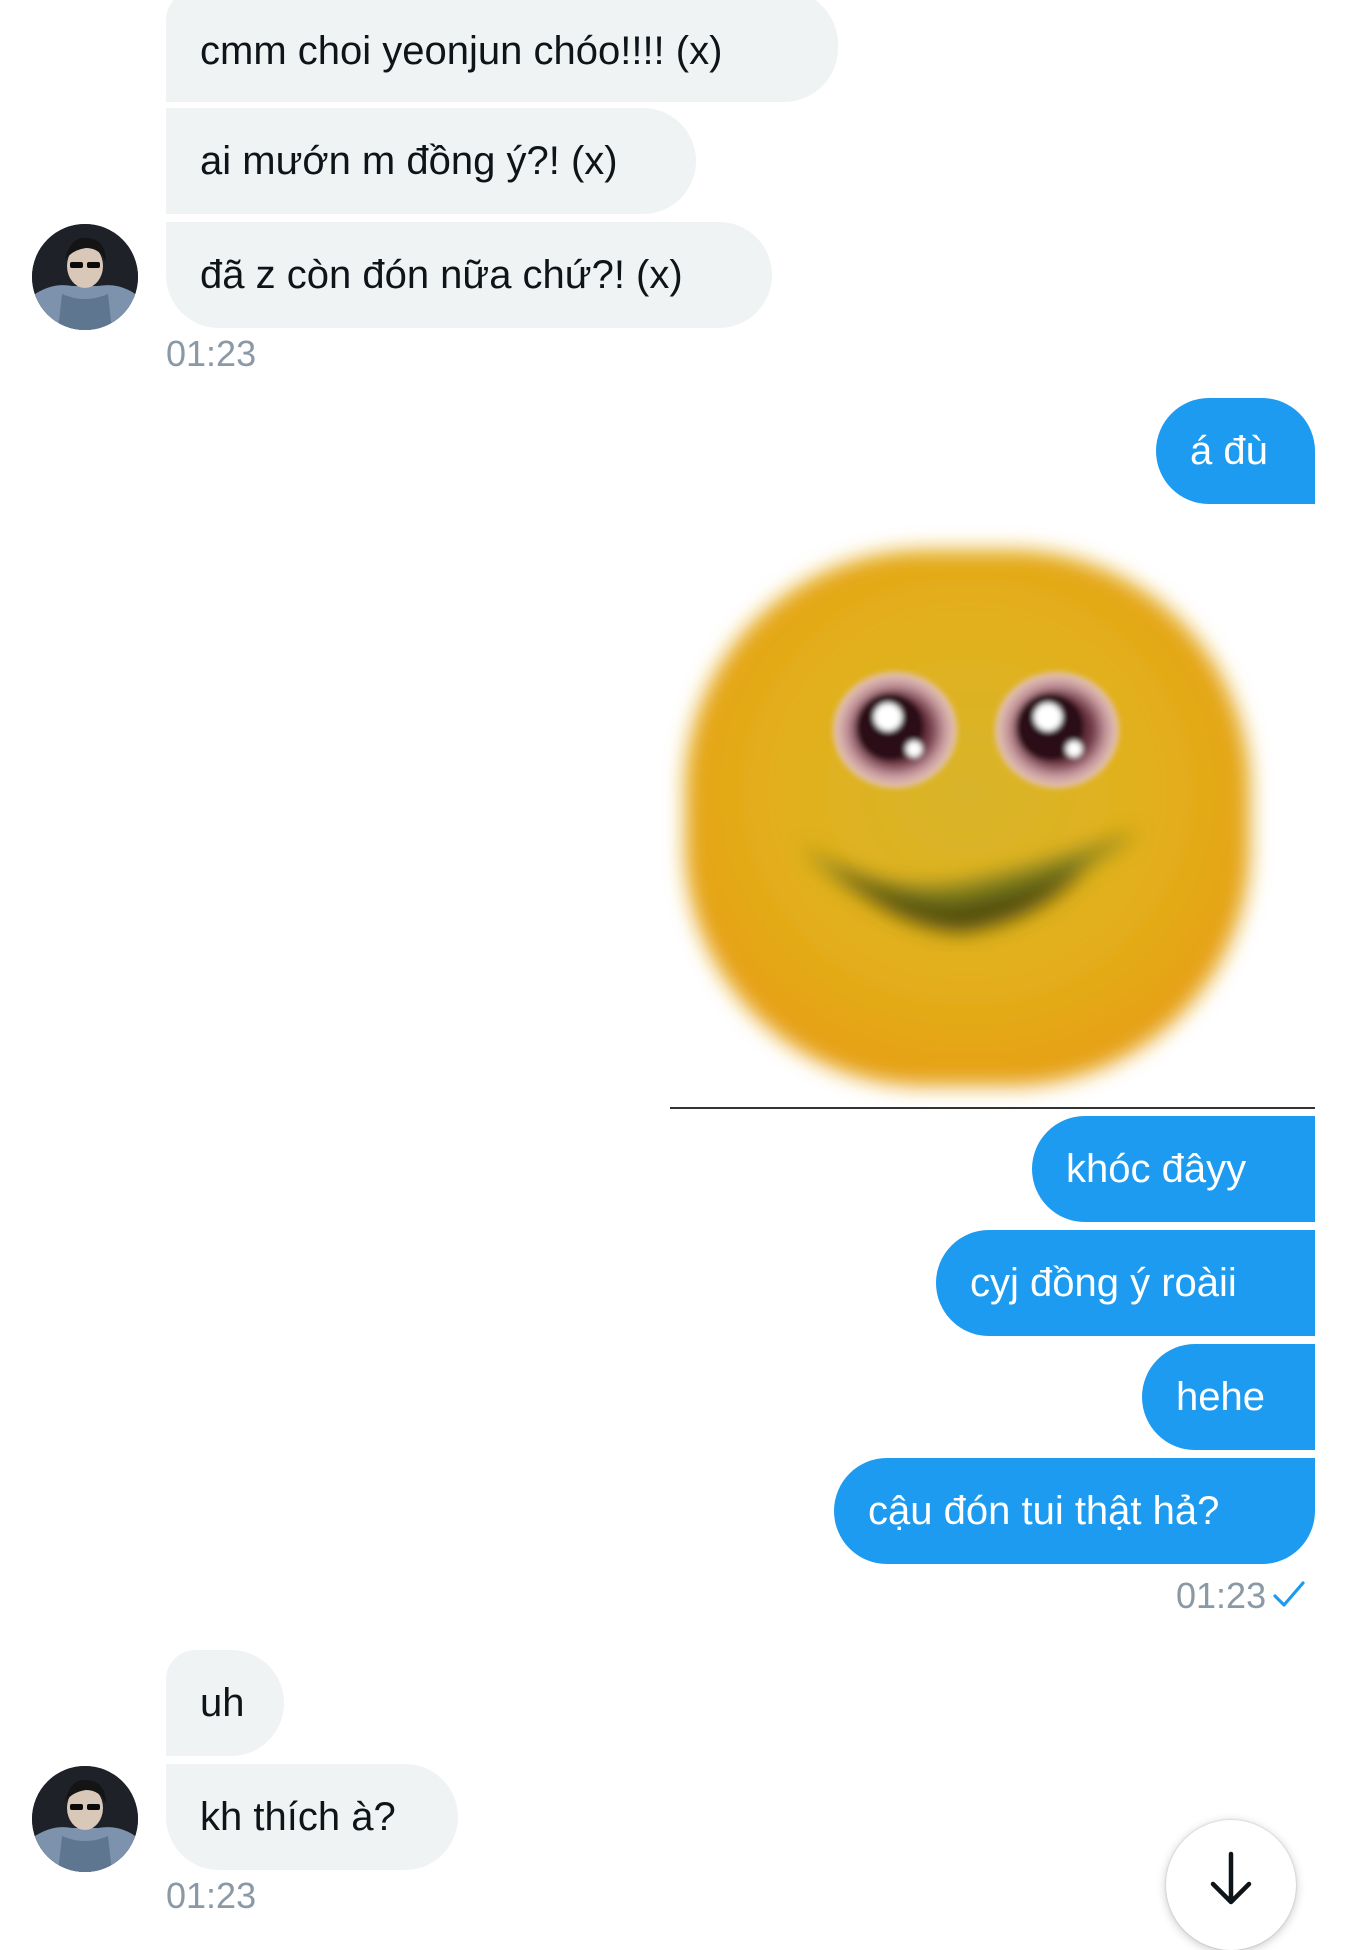  I want to click on message-text: kh thích à?, so click(298, 1817).